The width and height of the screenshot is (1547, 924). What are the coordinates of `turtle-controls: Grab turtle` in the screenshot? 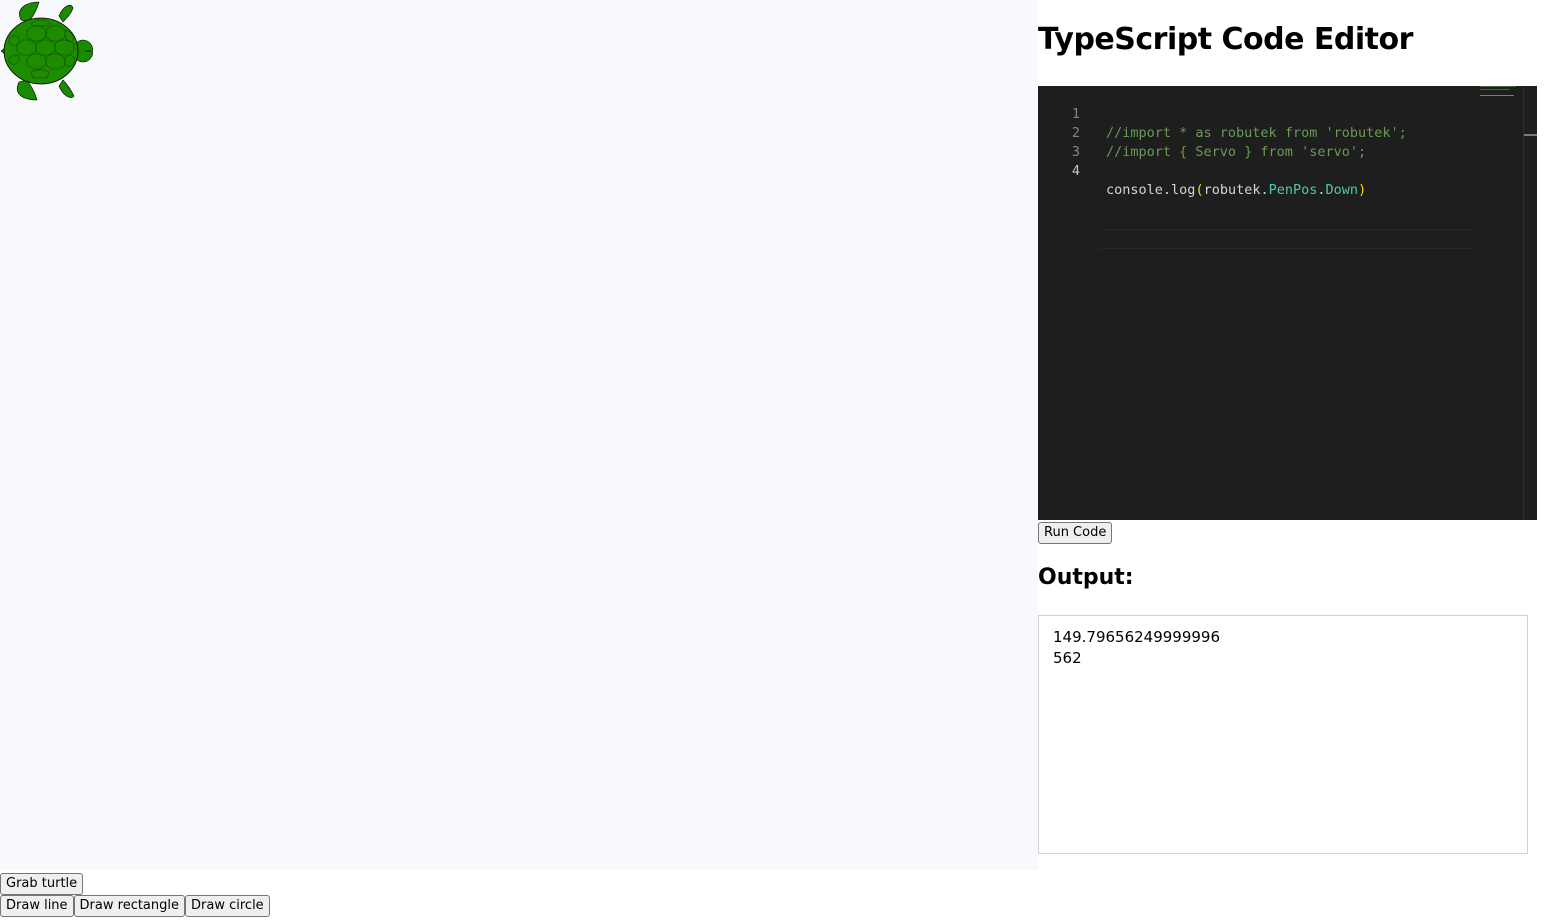 It's located at (42, 884).